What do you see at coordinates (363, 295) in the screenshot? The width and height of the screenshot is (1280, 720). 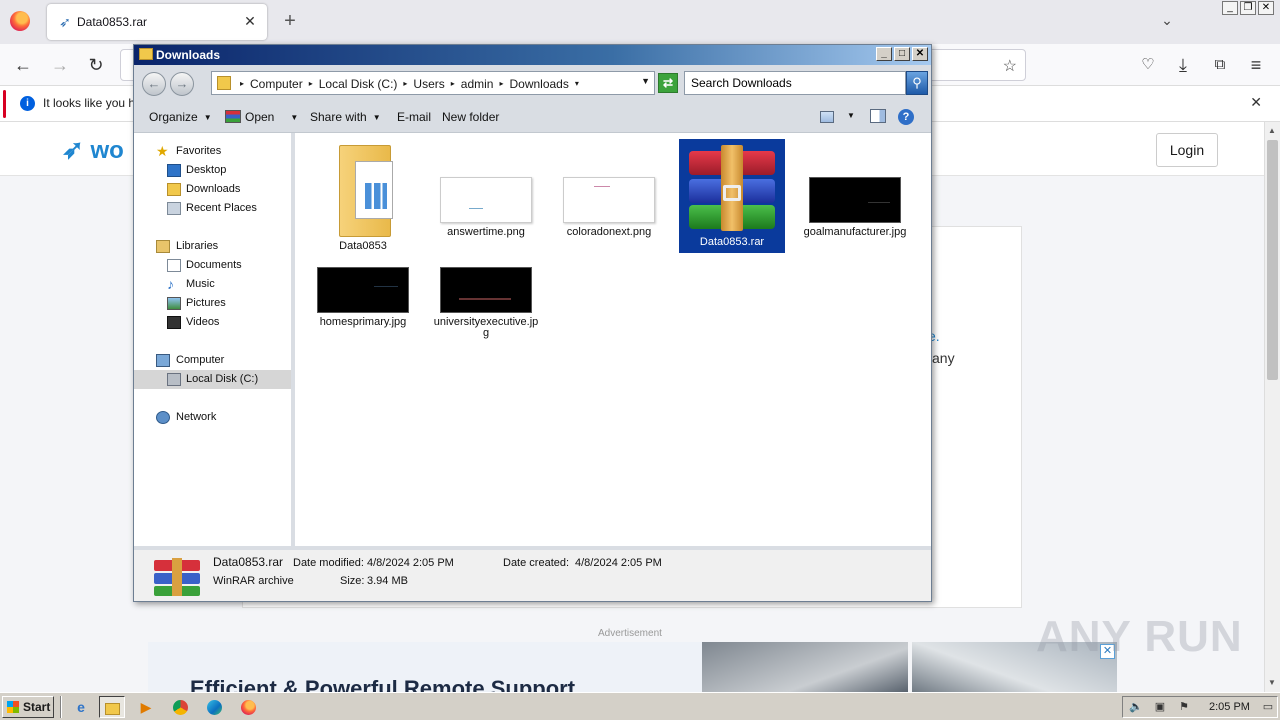 I see `file-item-image: homesprimary.jpg` at bounding box center [363, 295].